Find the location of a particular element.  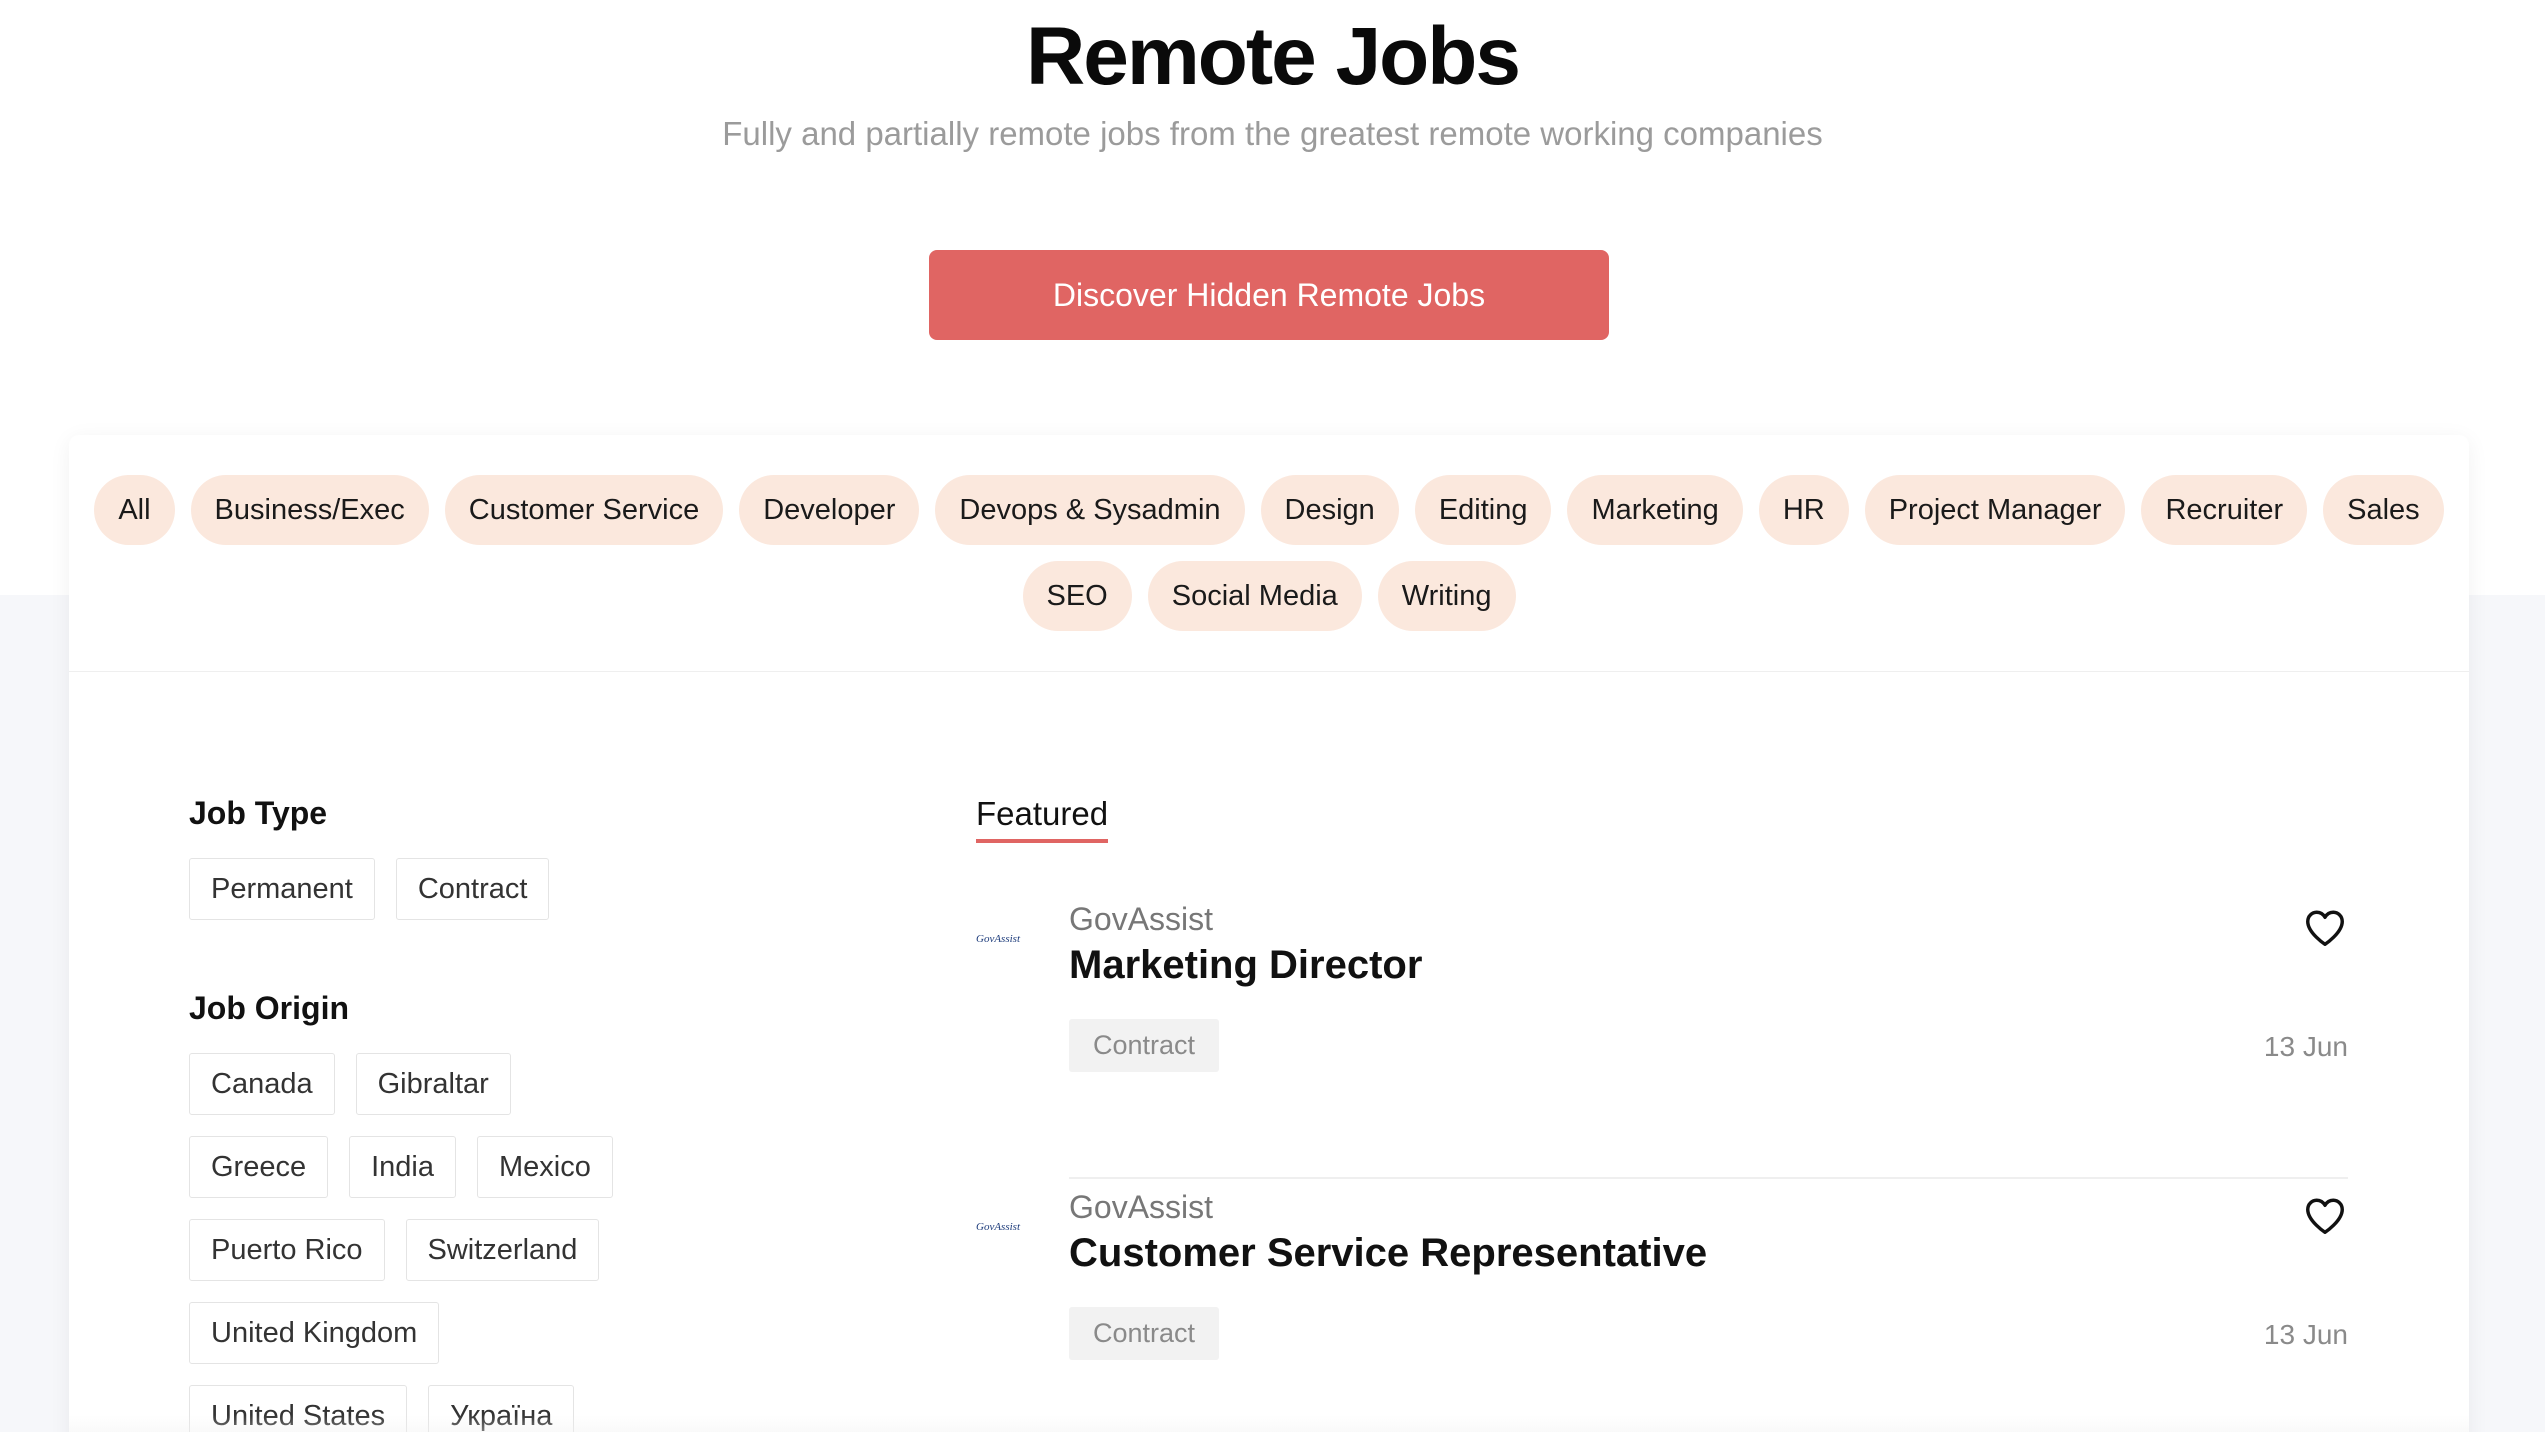

job-origin-chip-mexico: Mexico is located at coordinates (545, 1167).